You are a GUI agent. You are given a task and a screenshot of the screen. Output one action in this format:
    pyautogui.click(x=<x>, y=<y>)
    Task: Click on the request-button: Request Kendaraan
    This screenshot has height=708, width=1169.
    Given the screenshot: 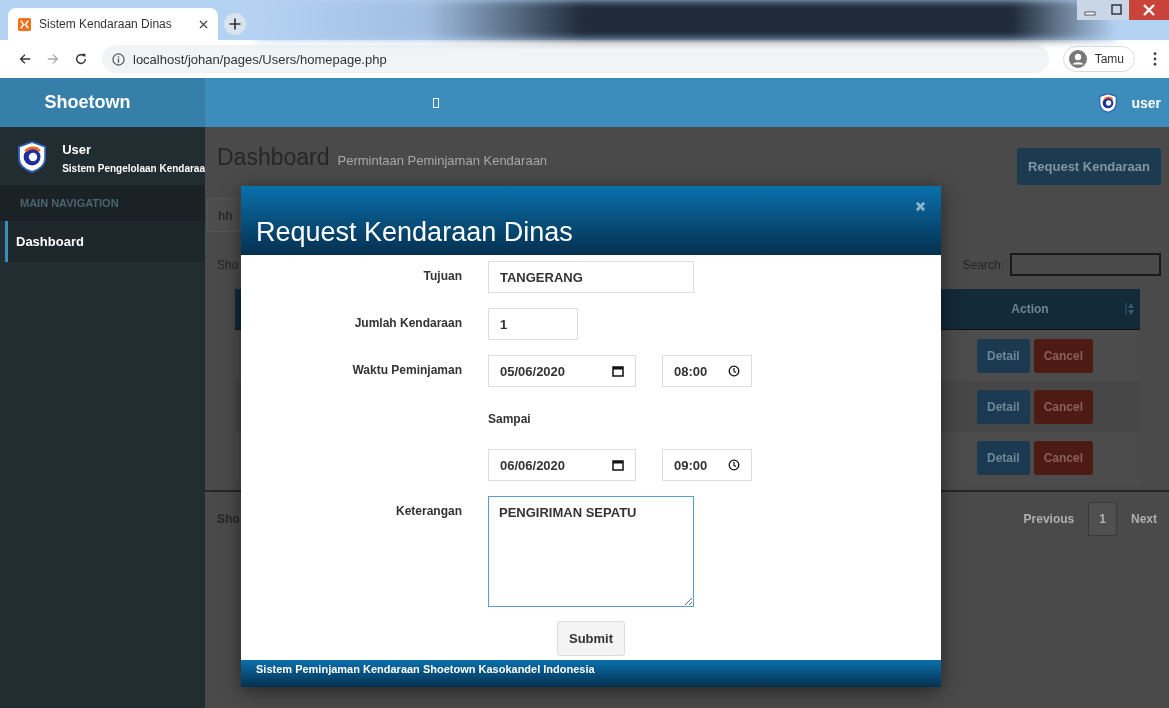 What is the action you would take?
    pyautogui.click(x=1088, y=166)
    